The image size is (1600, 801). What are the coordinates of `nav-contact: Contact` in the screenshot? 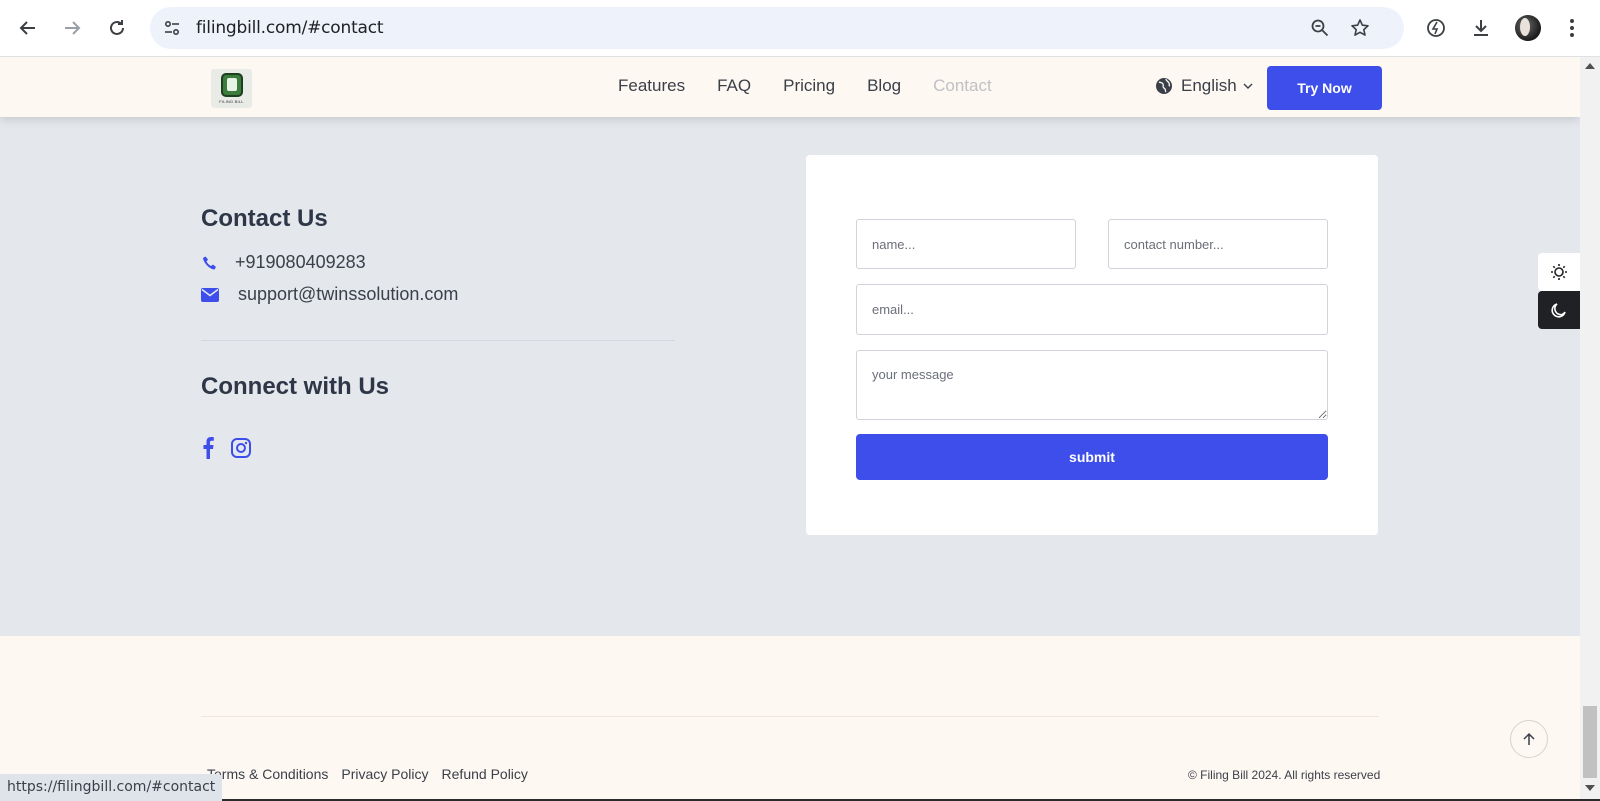 It's located at (962, 86).